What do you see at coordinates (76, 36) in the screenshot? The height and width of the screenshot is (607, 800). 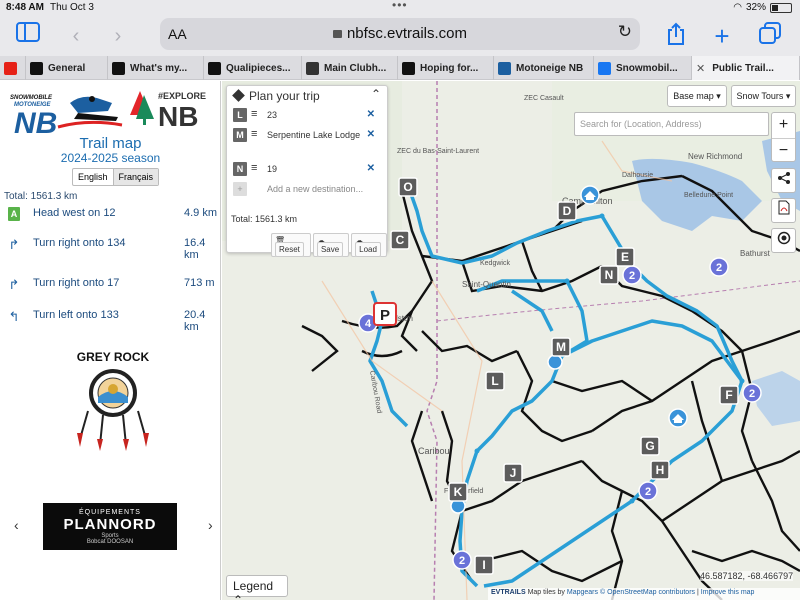 I see `back-icon: ‹` at bounding box center [76, 36].